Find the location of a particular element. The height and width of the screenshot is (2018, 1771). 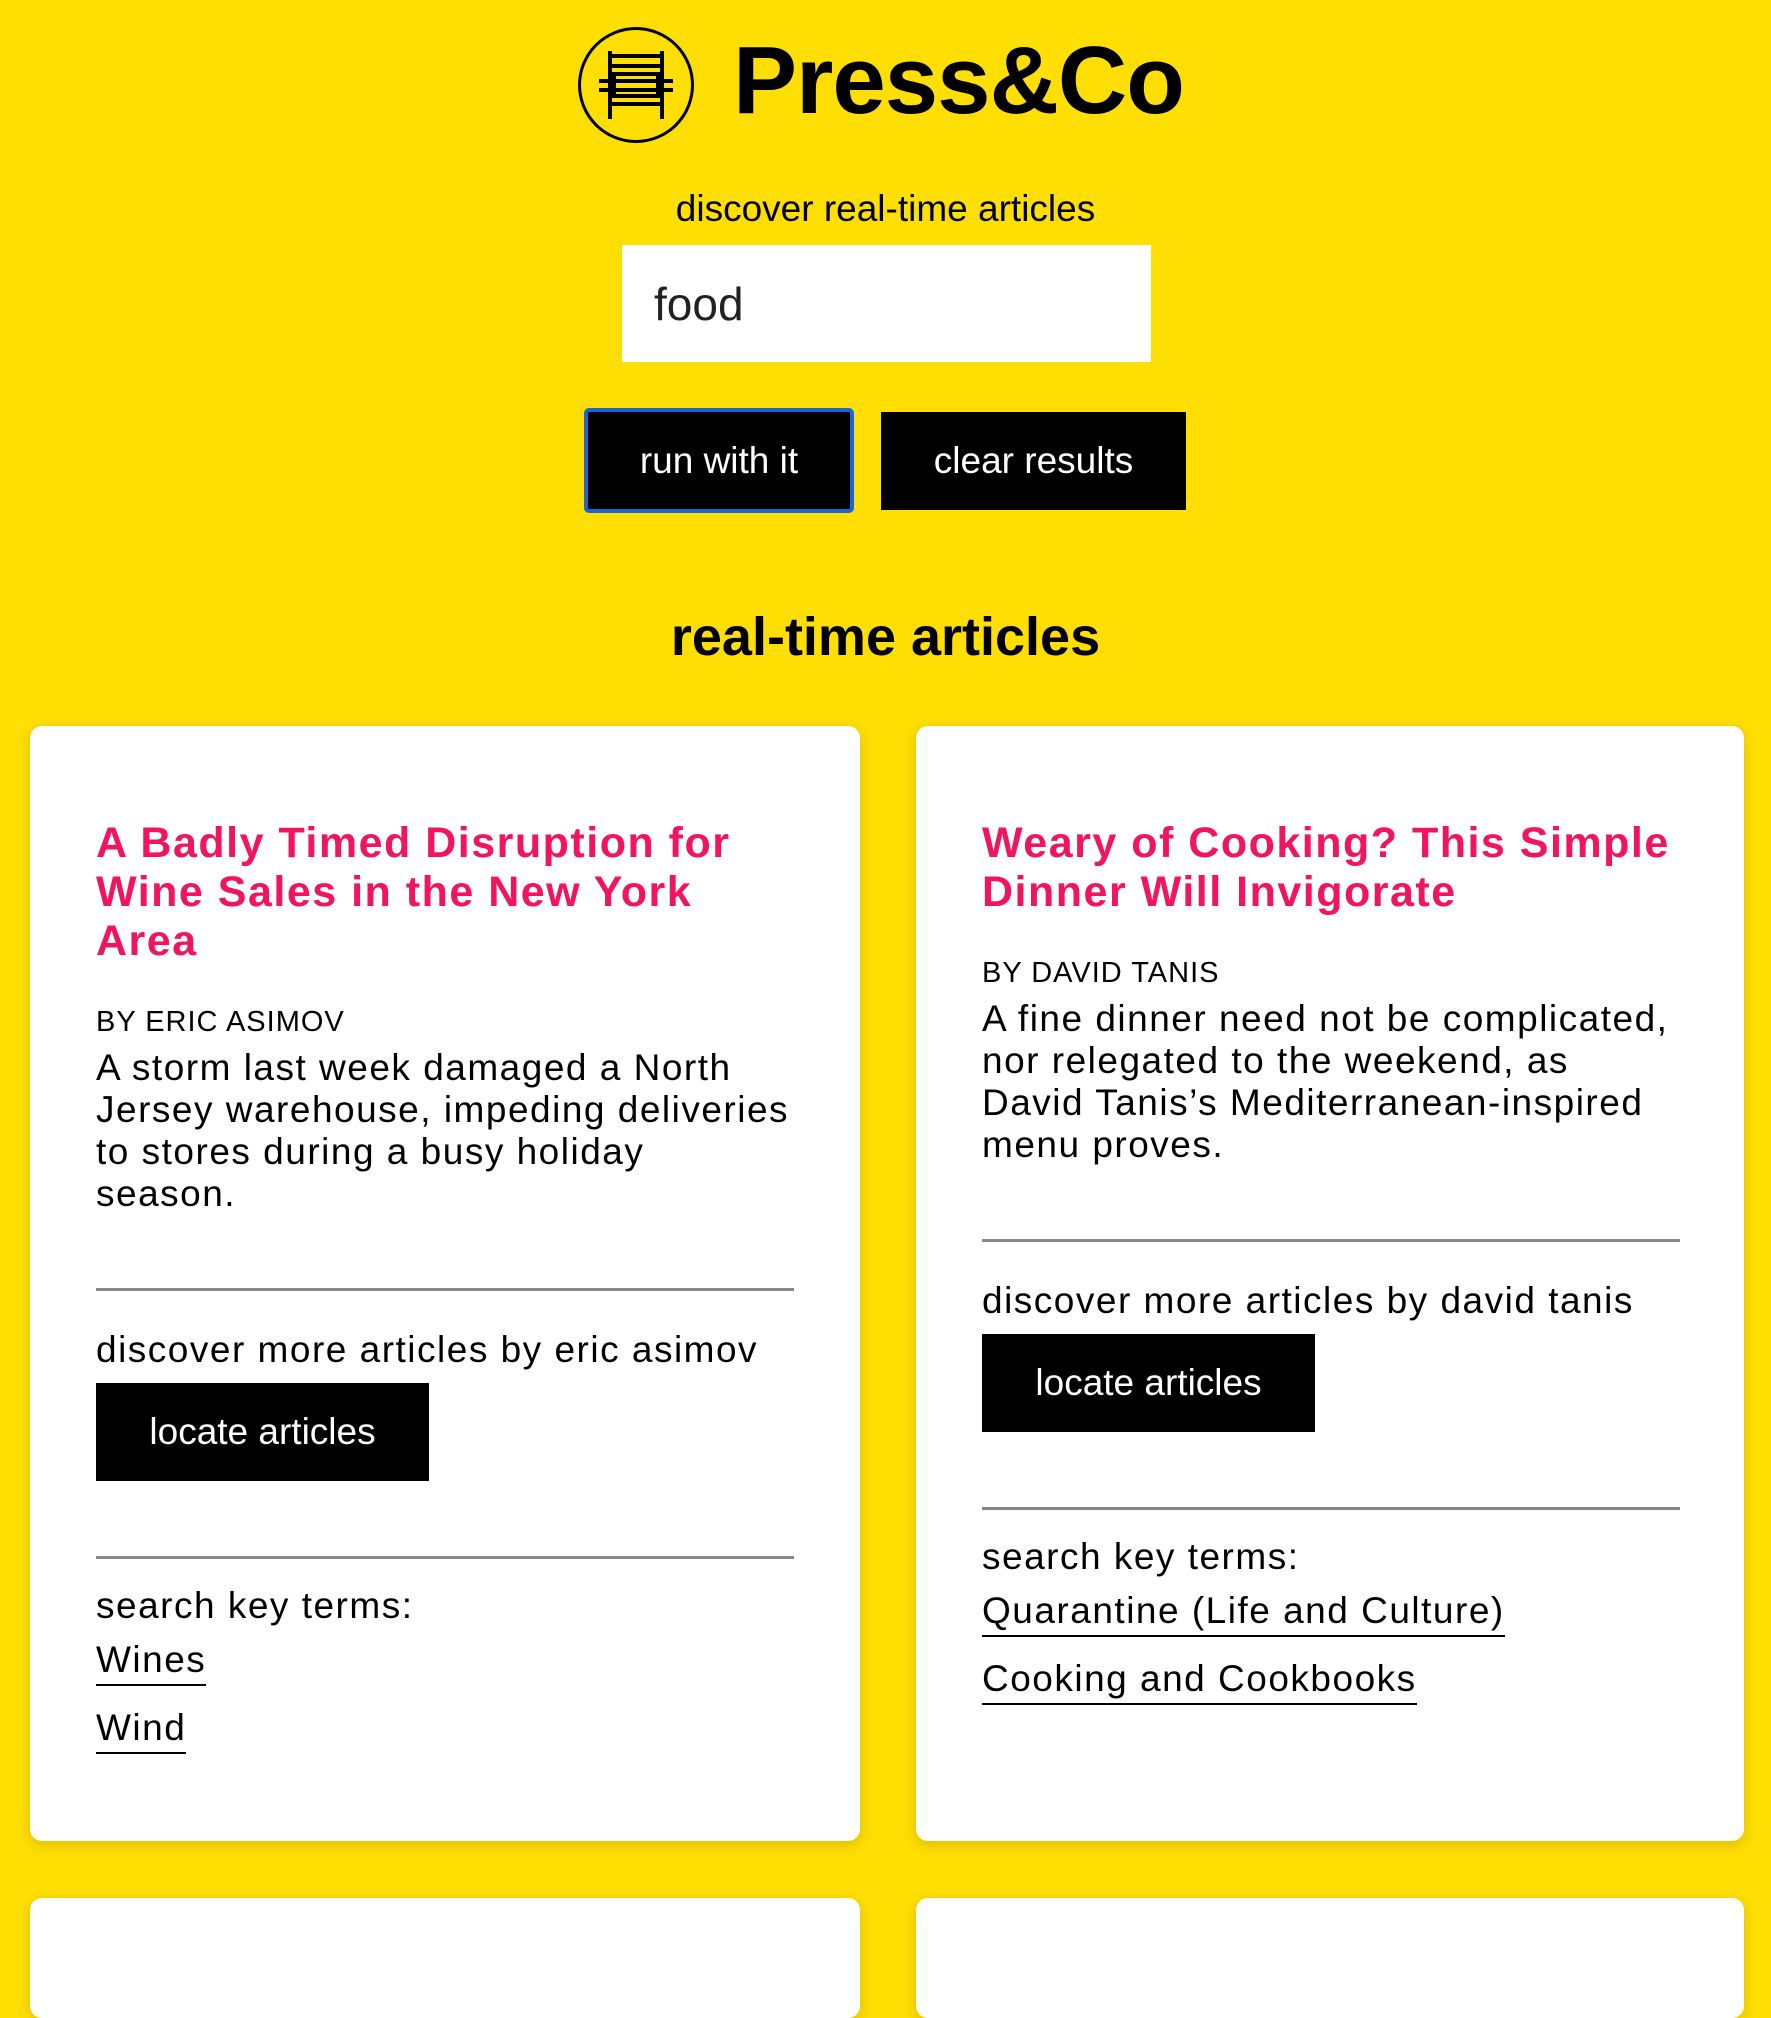

section-title: real-time articles is located at coordinates (885, 637).